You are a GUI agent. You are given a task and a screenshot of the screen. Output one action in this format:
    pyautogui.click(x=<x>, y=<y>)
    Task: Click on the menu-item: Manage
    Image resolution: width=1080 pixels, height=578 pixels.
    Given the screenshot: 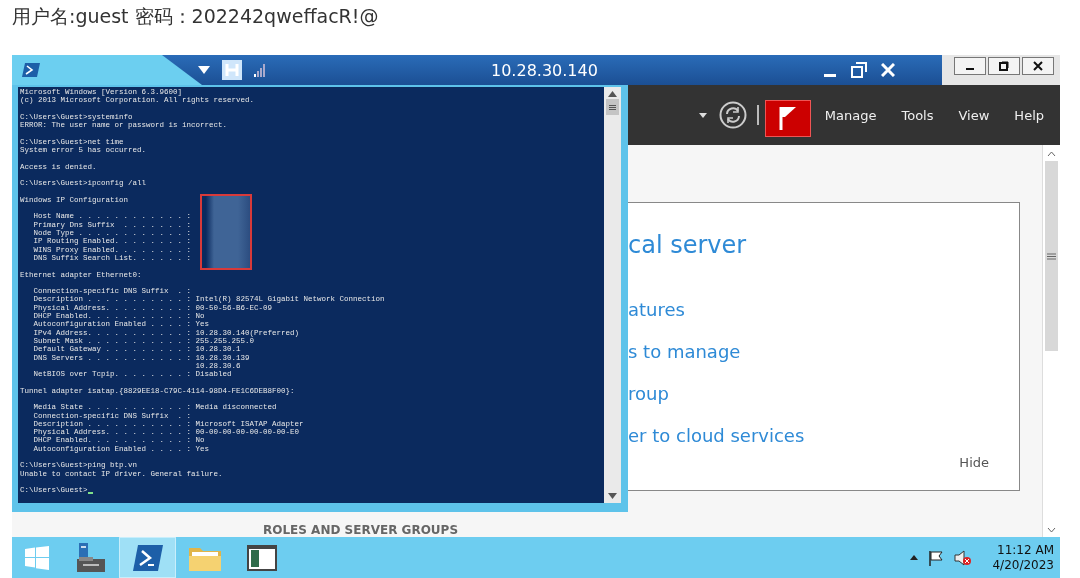 What is the action you would take?
    pyautogui.click(x=850, y=115)
    